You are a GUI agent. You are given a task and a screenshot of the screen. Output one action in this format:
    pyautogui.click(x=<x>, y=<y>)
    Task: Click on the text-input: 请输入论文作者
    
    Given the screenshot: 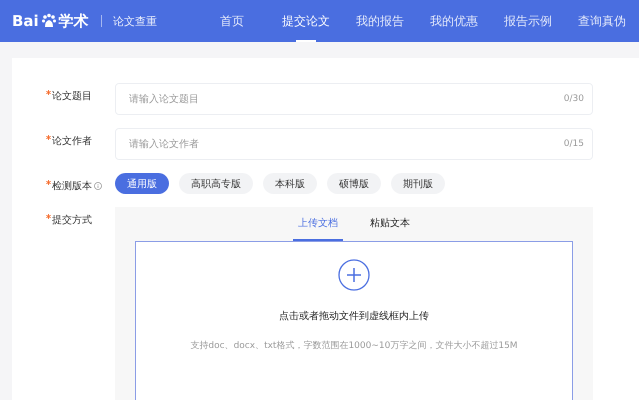 What is the action you would take?
    pyautogui.click(x=346, y=144)
    